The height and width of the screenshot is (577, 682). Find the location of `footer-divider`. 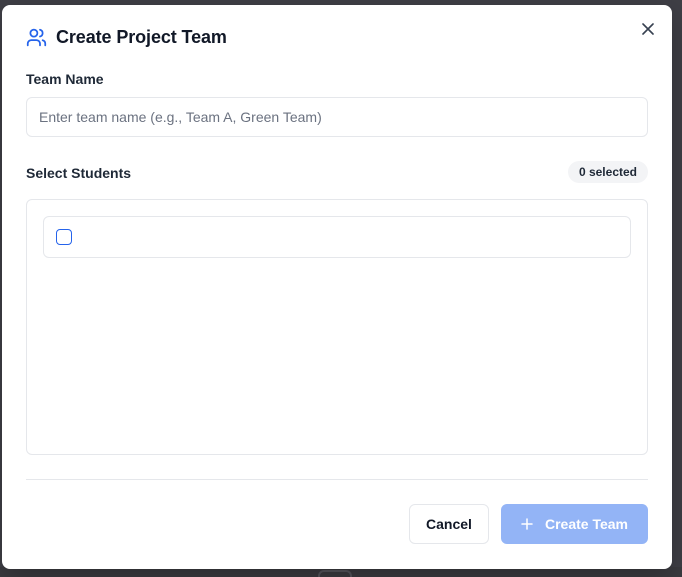

footer-divider is located at coordinates (337, 479).